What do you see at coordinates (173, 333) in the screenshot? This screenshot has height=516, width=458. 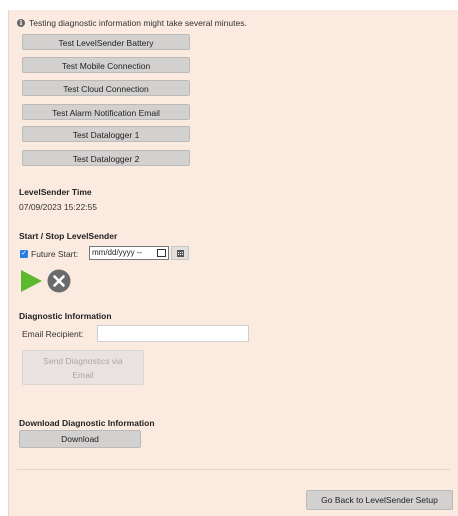 I see `email-recipient-input` at bounding box center [173, 333].